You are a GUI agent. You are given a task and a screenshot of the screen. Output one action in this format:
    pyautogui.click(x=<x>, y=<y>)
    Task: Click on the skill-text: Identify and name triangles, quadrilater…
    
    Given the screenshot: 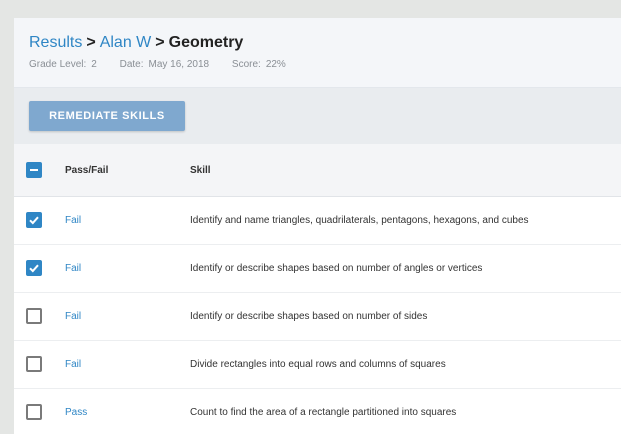 What is the action you would take?
    pyautogui.click(x=359, y=220)
    